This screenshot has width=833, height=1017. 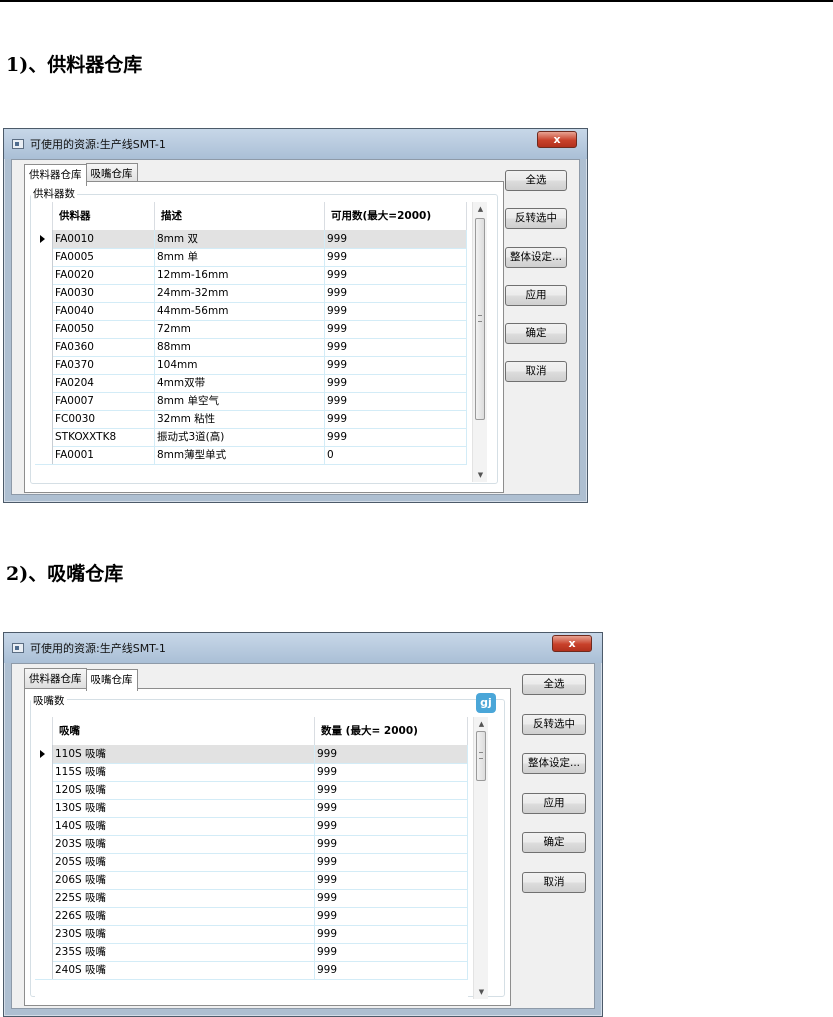 What do you see at coordinates (251, 934) in the screenshot?
I see `table-row: 230S 吸嘴 999` at bounding box center [251, 934].